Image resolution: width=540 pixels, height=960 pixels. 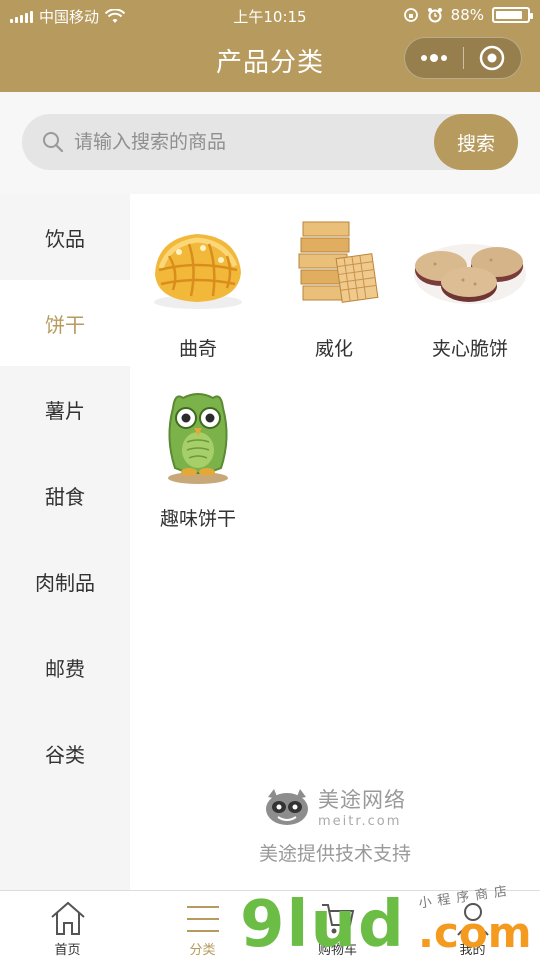 What do you see at coordinates (65, 237) in the screenshot?
I see `sidebar-item-drinks: 饮品` at bounding box center [65, 237].